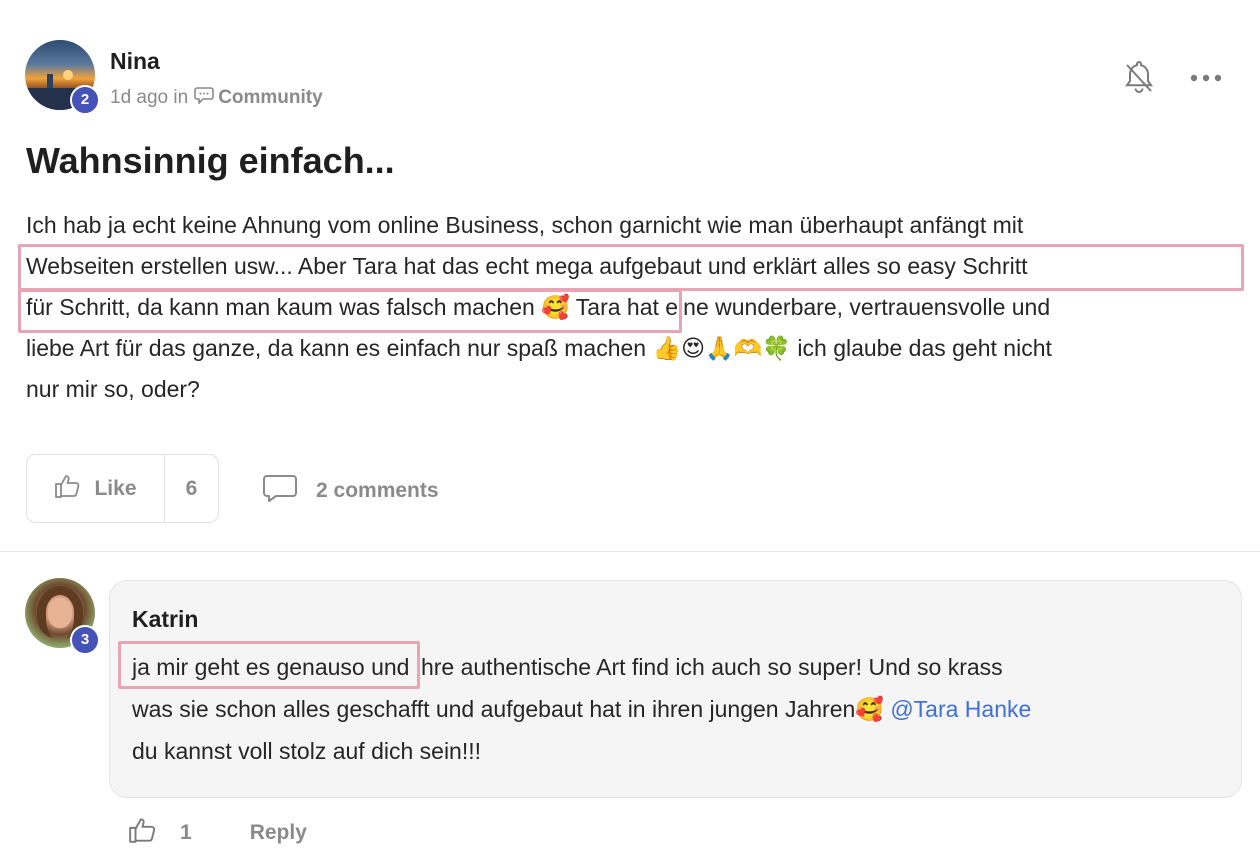 The height and width of the screenshot is (856, 1260). Describe the element at coordinates (186, 832) in the screenshot. I see `comment-like-count: 1` at that location.